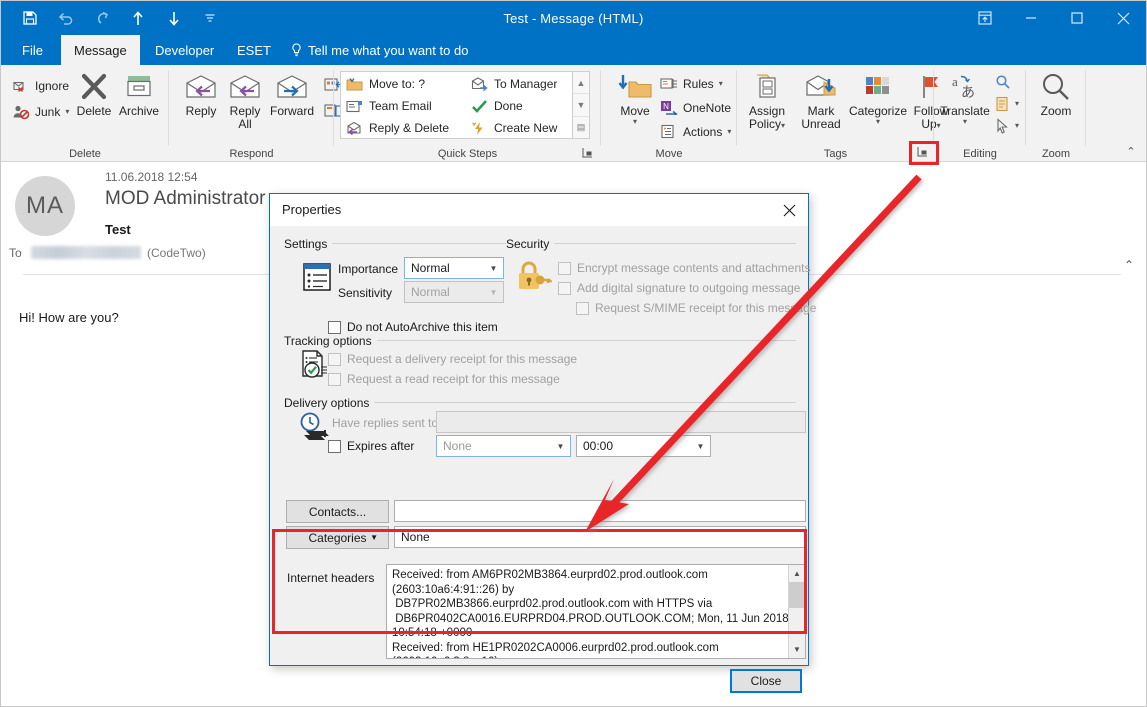 The width and height of the screenshot is (1147, 707). I want to click on maximize-icon, so click(1077, 18).